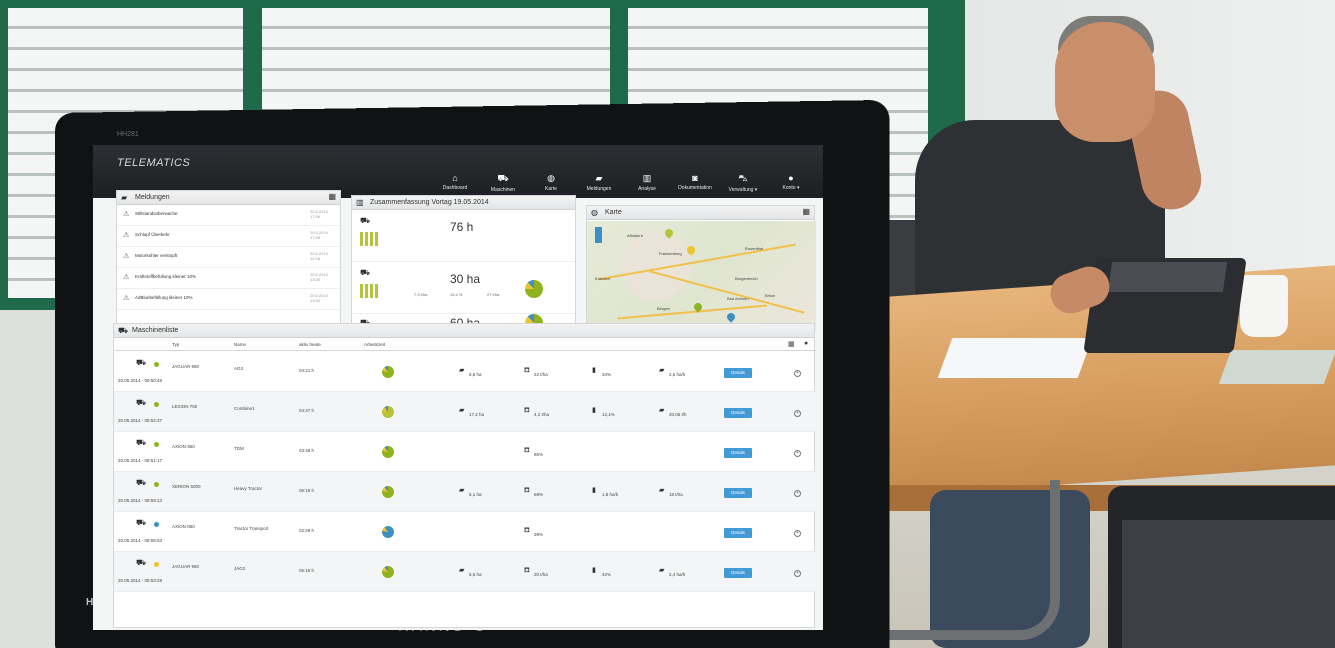  What do you see at coordinates (791, 178) in the screenshot?
I see `user-icon: ●` at bounding box center [791, 178].